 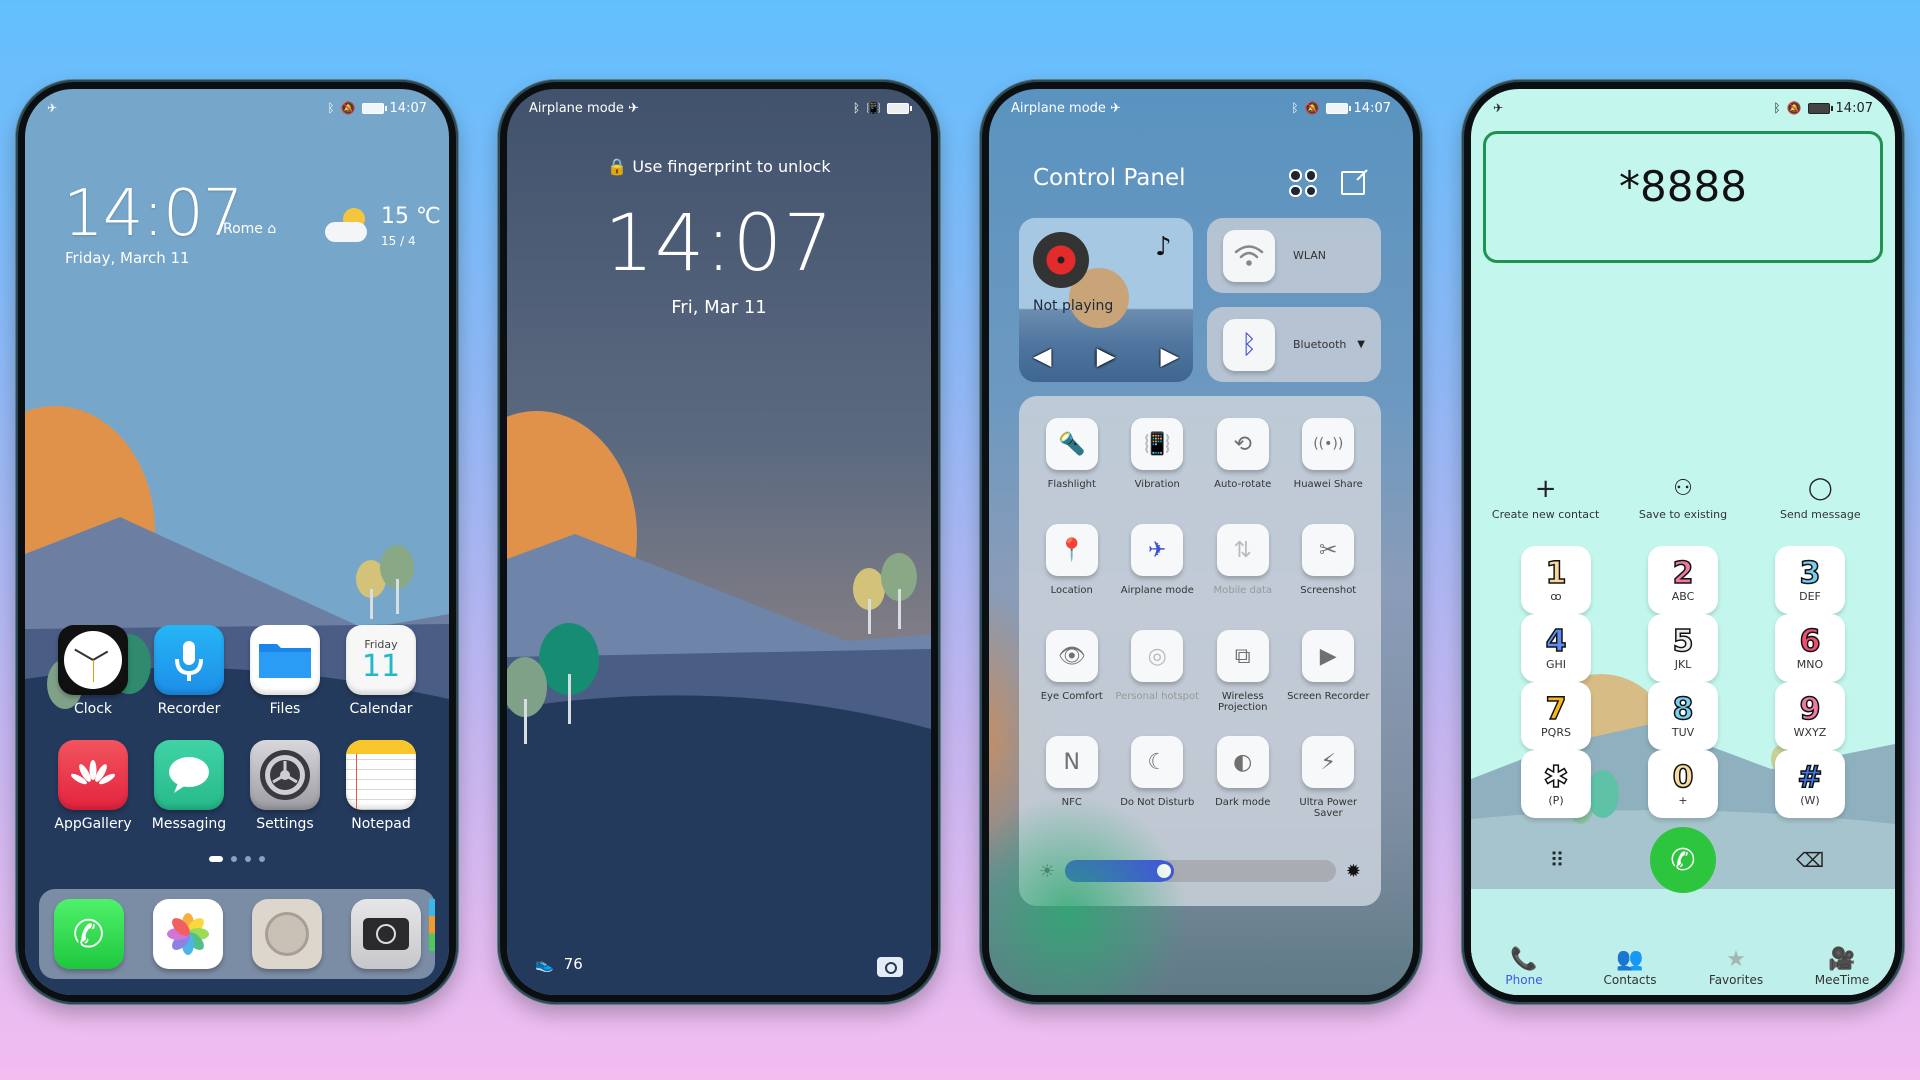 I want to click on tile-vibration: 📳 Vibration, so click(x=1158, y=464).